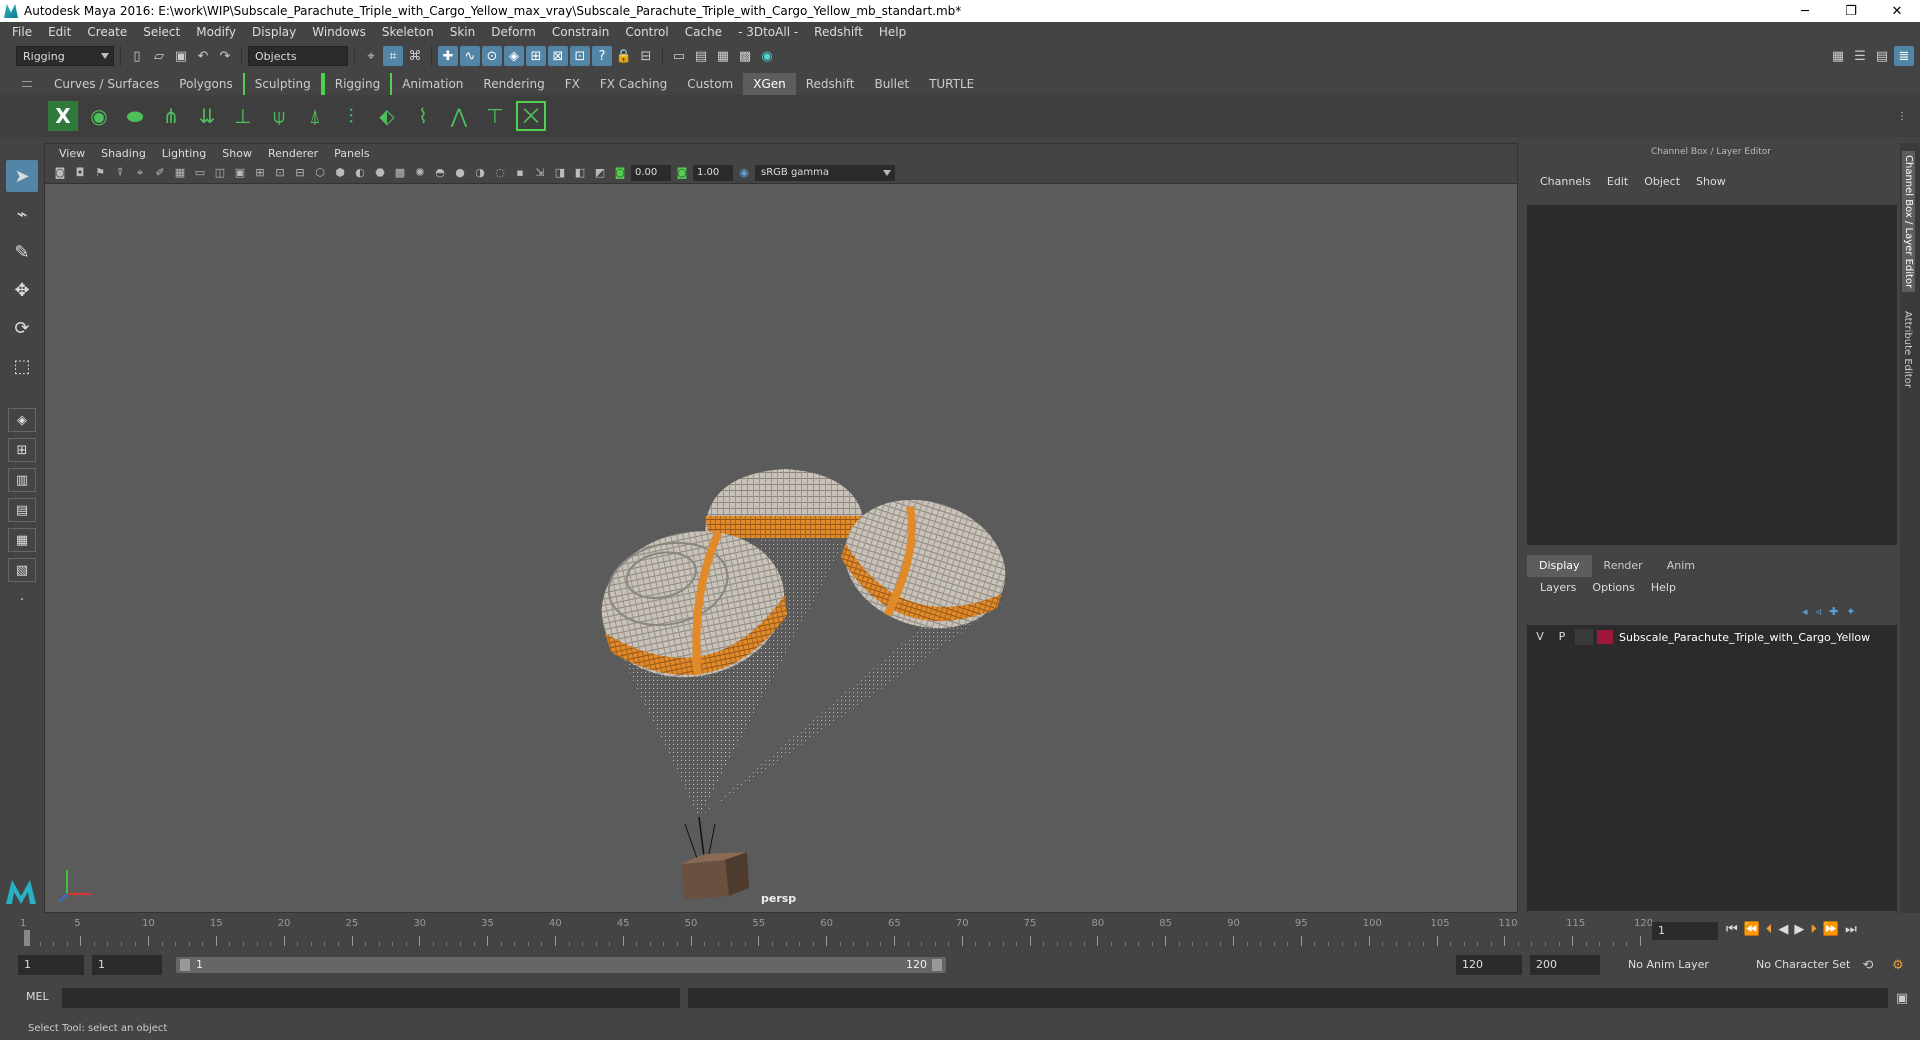  I want to click on gate-mask-icon: ▣, so click(240, 173).